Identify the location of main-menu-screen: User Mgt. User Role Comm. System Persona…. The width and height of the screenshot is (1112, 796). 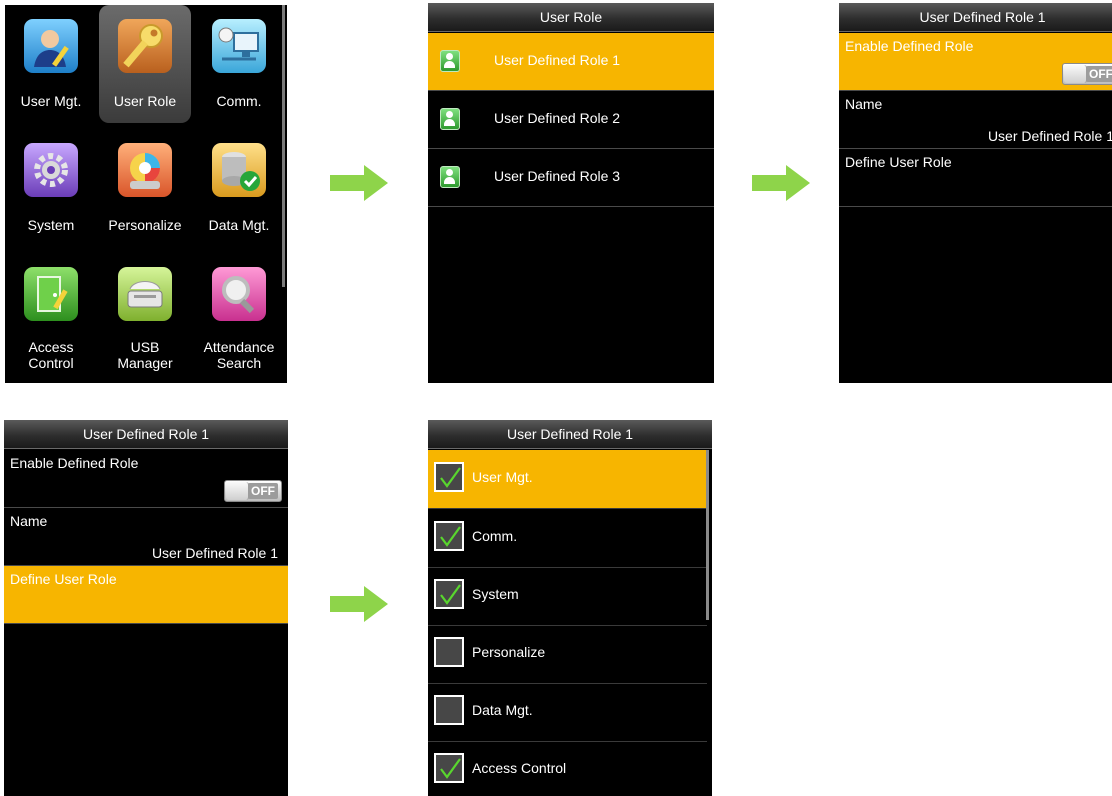
(146, 194).